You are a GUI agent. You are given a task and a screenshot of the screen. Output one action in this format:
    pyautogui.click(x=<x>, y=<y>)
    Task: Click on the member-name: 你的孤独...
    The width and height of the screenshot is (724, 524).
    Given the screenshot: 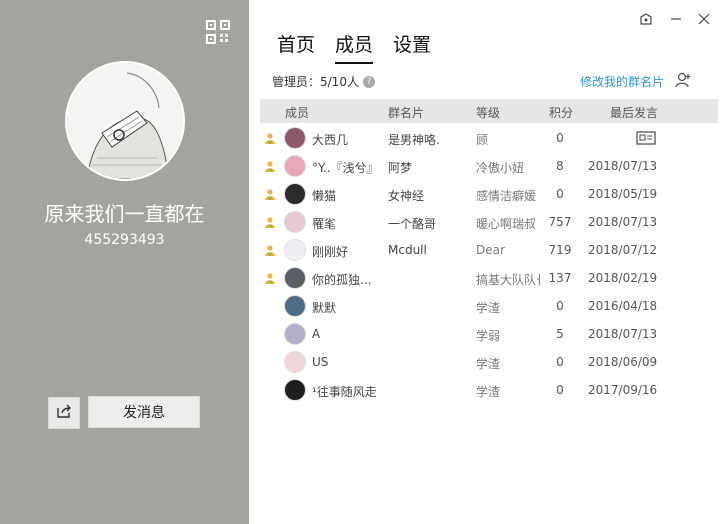 What is the action you would take?
    pyautogui.click(x=342, y=280)
    